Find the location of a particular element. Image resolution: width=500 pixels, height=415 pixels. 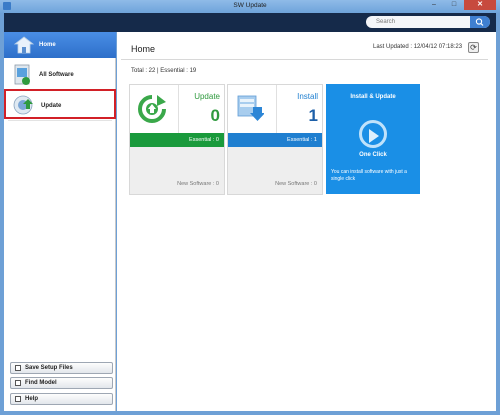

minimize-button: – is located at coordinates (434, 5).